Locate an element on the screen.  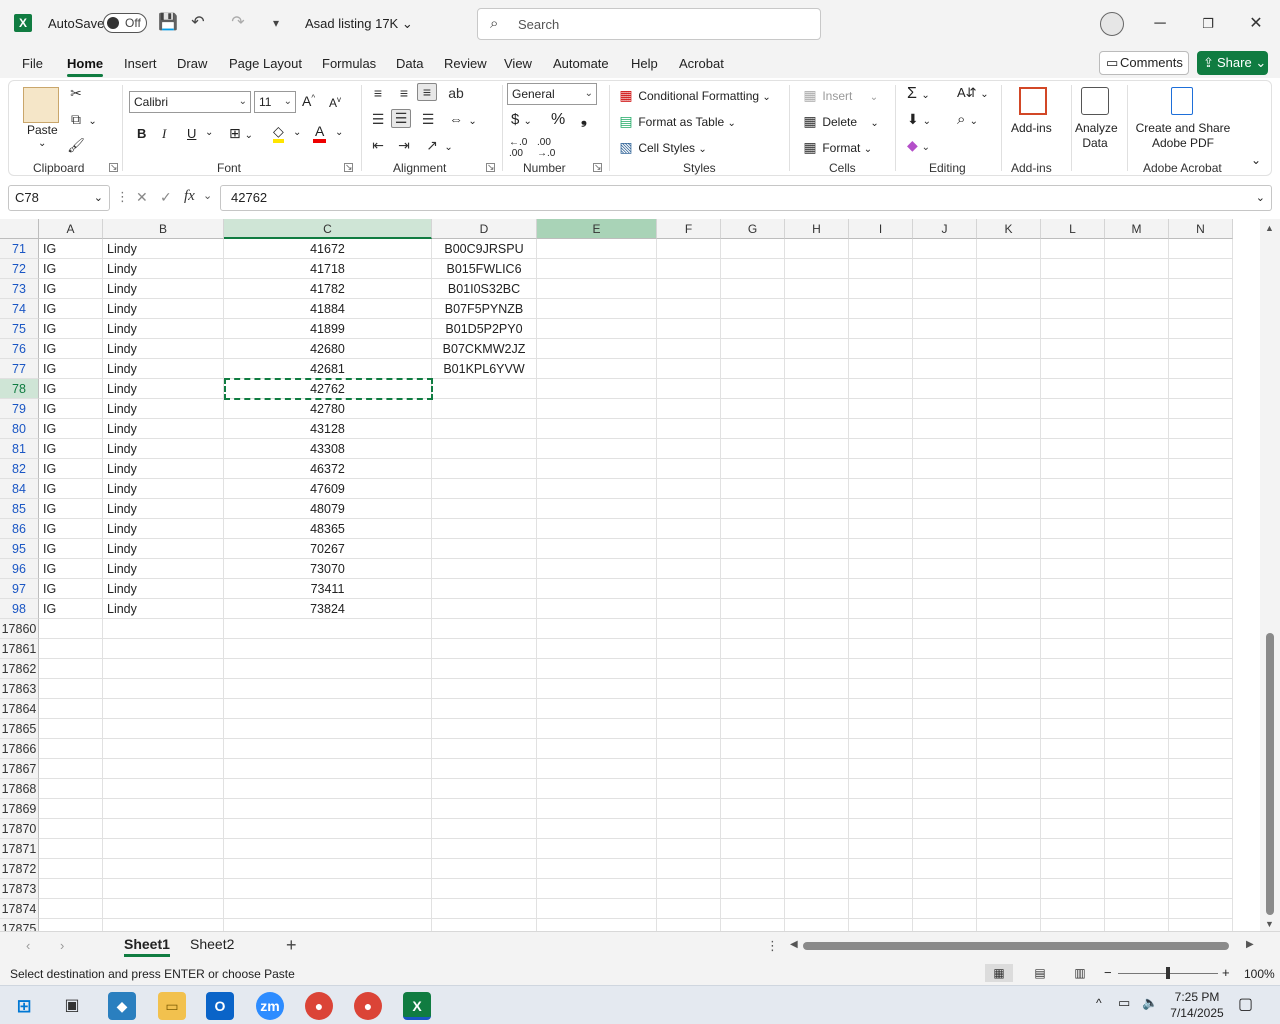
cell-a is located at coordinates (71, 849).